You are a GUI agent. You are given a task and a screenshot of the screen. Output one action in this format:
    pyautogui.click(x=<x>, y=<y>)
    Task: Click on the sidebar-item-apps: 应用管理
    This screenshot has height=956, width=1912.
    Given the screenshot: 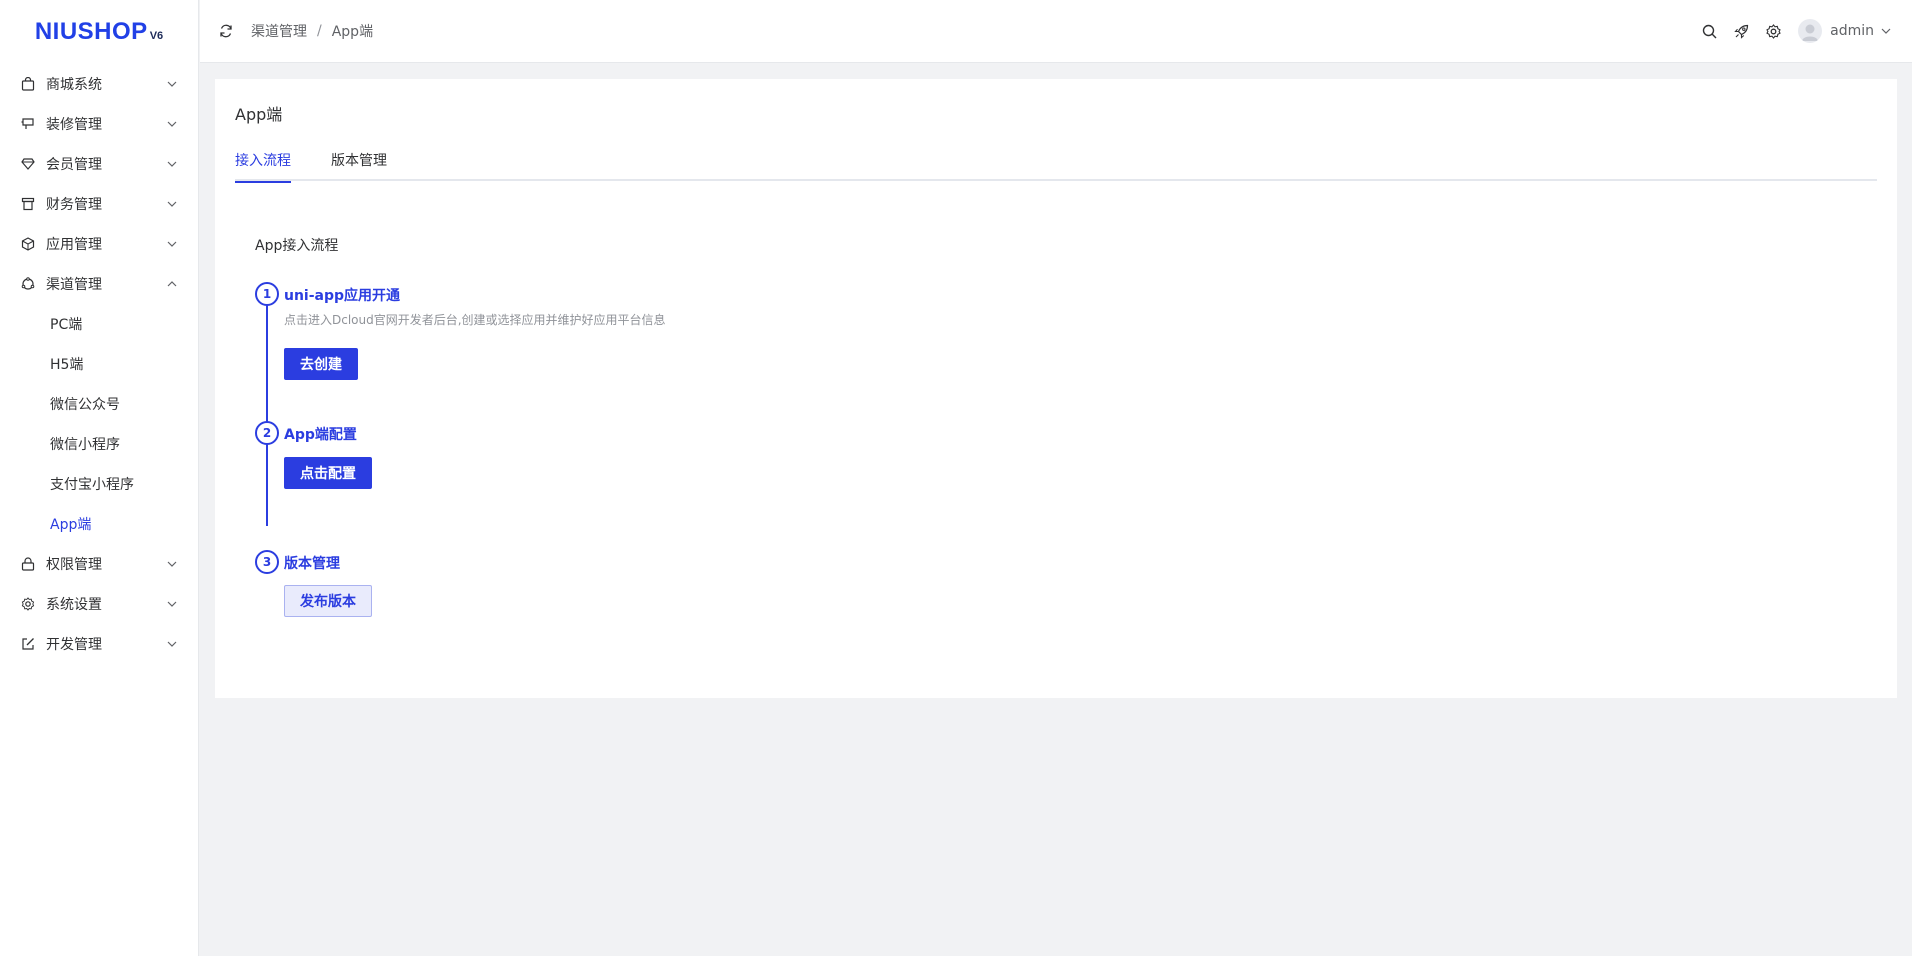 What is the action you would take?
    pyautogui.click(x=99, y=244)
    